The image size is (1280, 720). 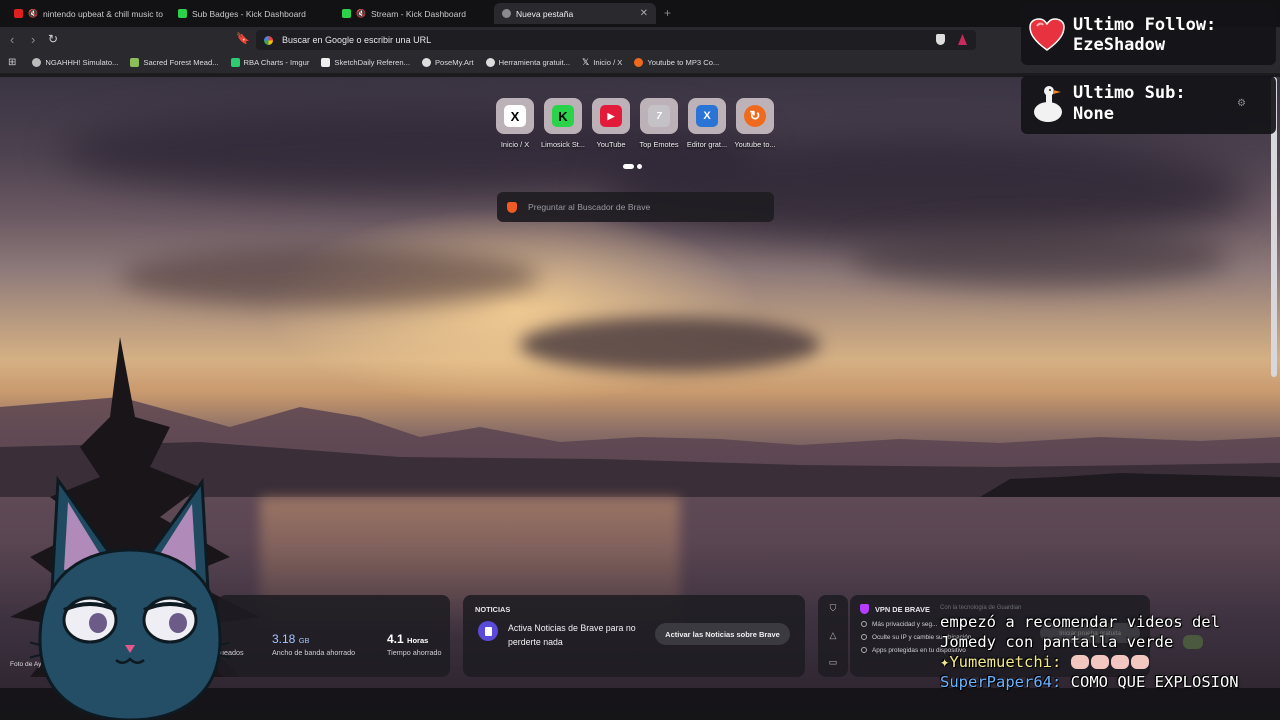 I want to click on kick-icon: K, so click(x=563, y=116).